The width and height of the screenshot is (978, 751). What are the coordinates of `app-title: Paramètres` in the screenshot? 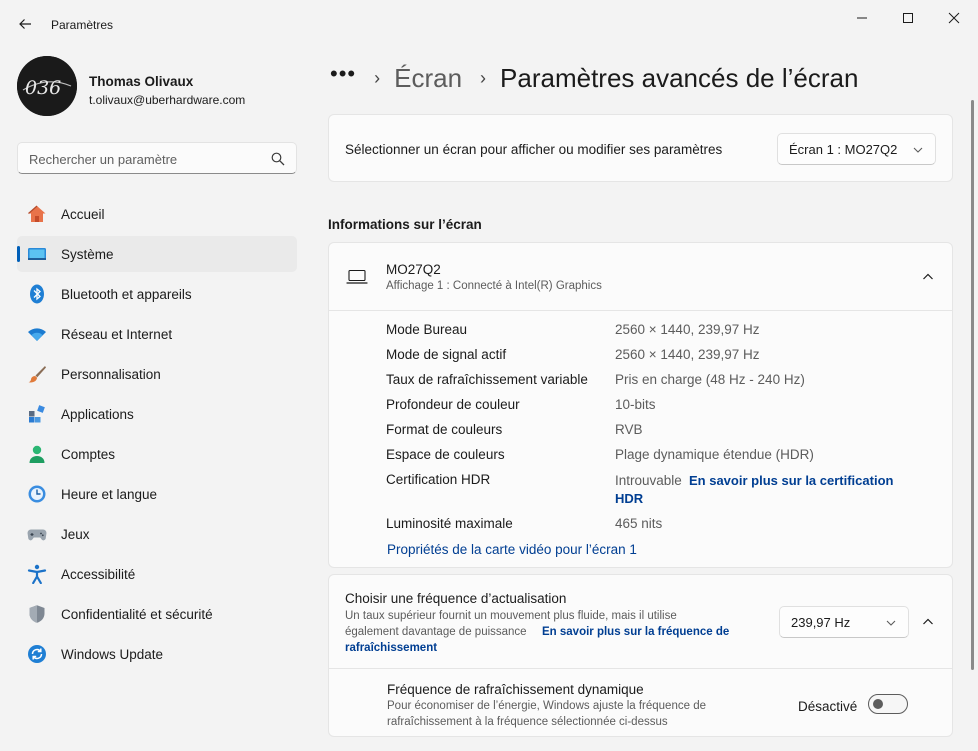 It's located at (82, 25).